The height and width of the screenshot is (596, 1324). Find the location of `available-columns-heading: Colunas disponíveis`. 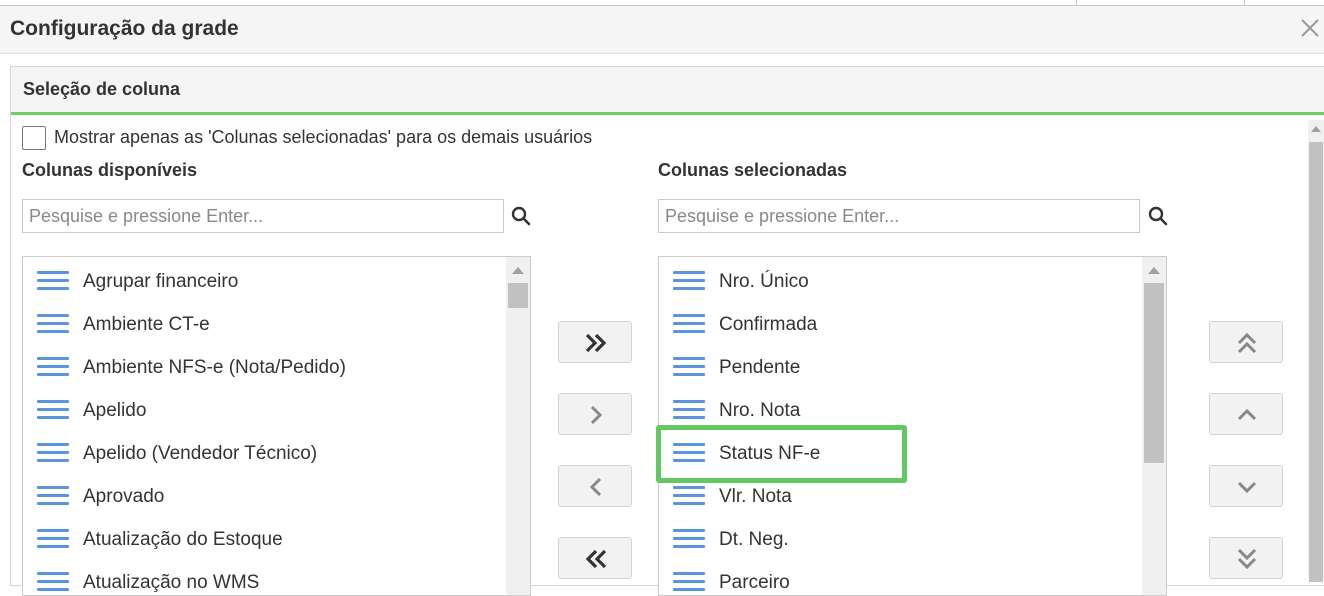

available-columns-heading: Colunas disponíveis is located at coordinates (110, 170).